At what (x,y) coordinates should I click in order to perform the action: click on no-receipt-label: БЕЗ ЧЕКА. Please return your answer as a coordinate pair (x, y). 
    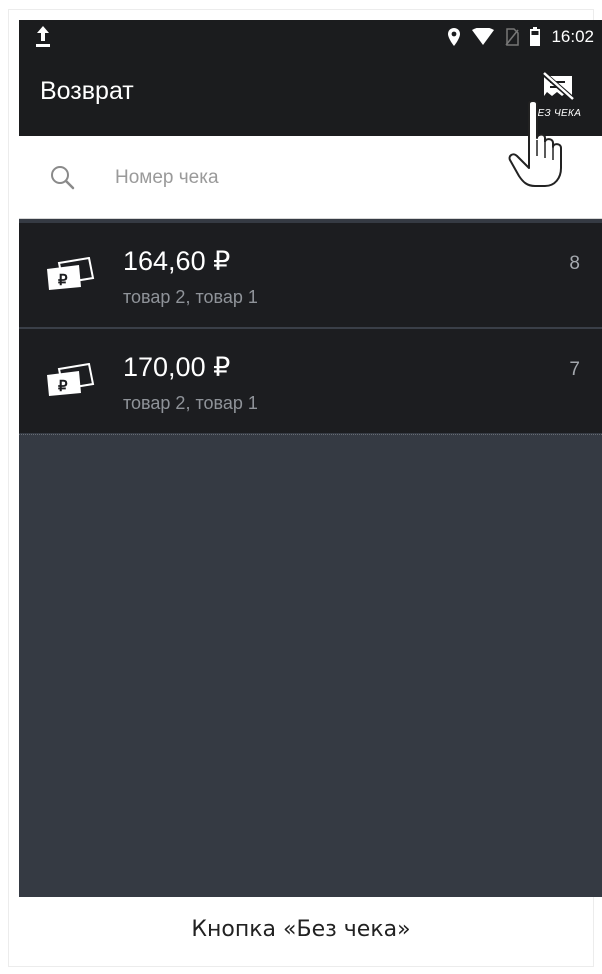
    Looking at the image, I should click on (556, 113).